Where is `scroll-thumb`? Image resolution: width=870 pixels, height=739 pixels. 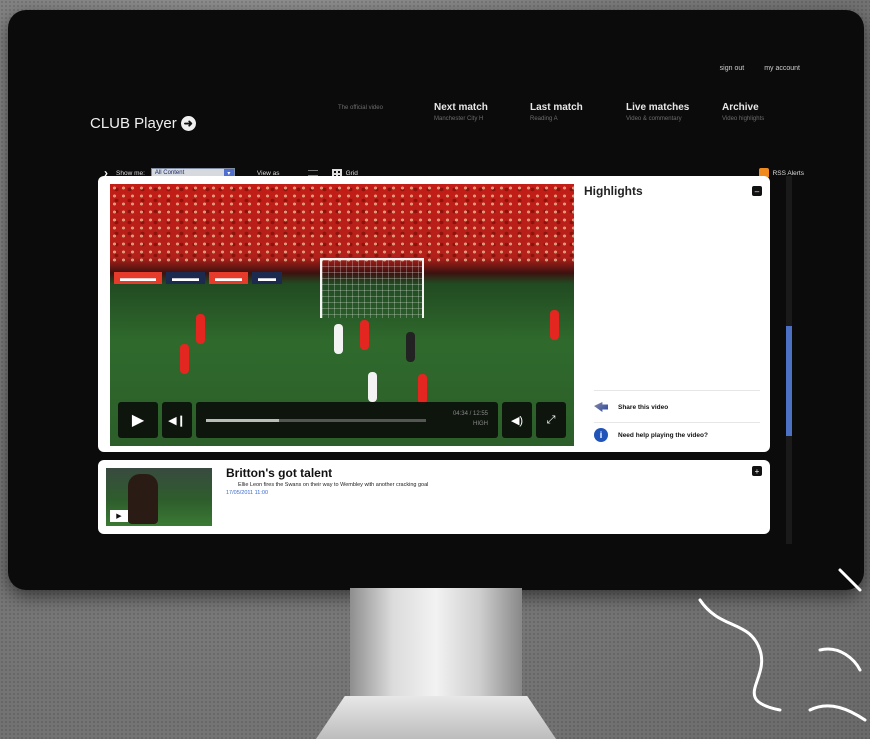
scroll-thumb is located at coordinates (789, 381).